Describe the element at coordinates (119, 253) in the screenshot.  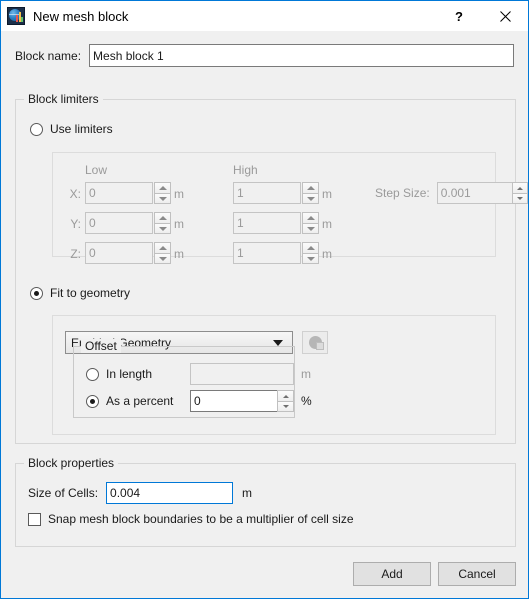
I see `z-low-input` at that location.